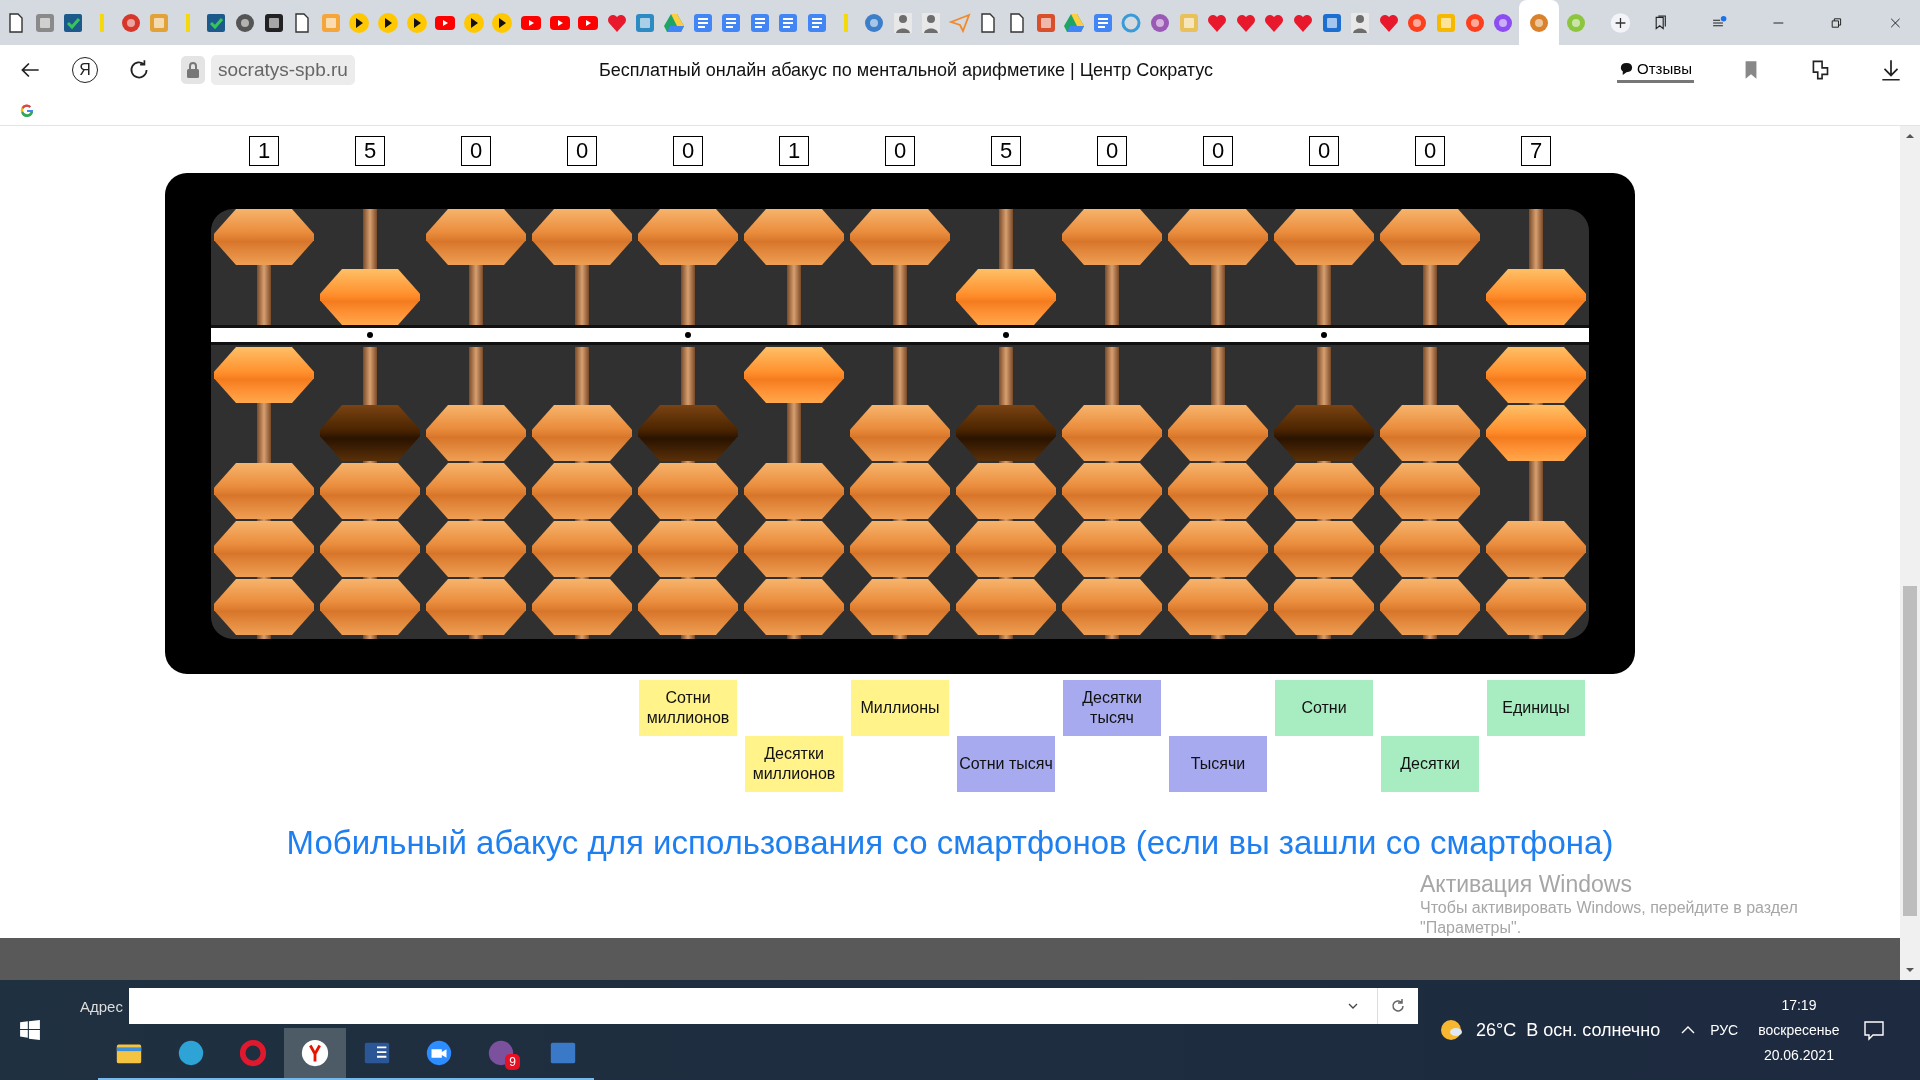  What do you see at coordinates (1452, 1030) in the screenshot?
I see `sun-cloud-icon` at bounding box center [1452, 1030].